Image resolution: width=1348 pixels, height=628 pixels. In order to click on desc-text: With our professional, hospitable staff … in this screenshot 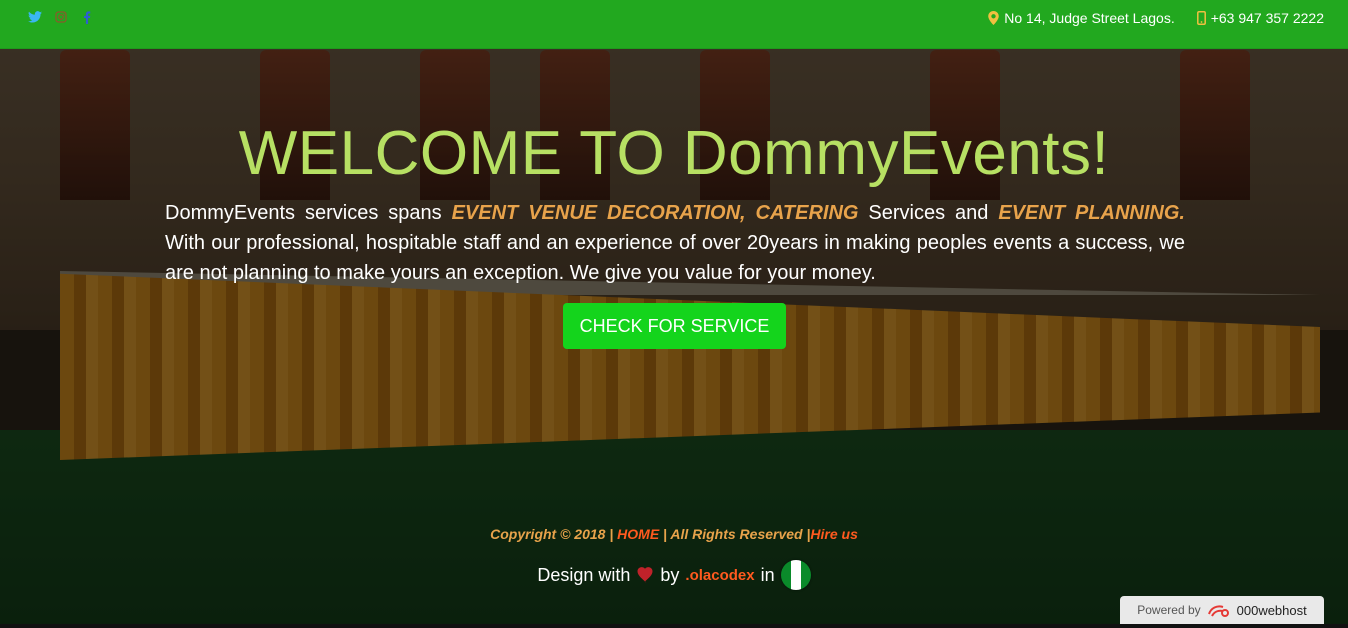, I will do `click(675, 258)`.